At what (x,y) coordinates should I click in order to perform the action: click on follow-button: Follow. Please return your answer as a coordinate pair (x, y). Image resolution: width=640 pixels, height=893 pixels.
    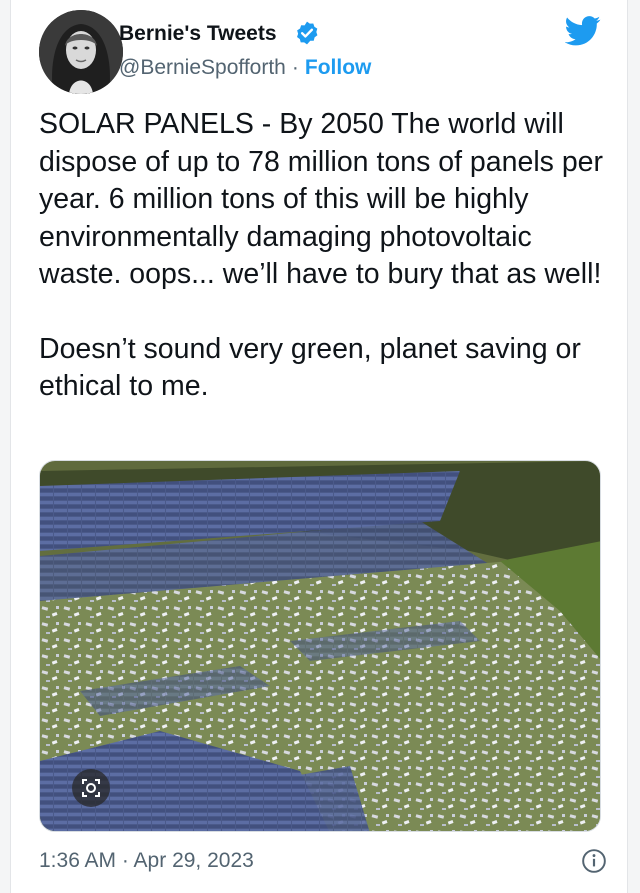
    Looking at the image, I should click on (338, 67).